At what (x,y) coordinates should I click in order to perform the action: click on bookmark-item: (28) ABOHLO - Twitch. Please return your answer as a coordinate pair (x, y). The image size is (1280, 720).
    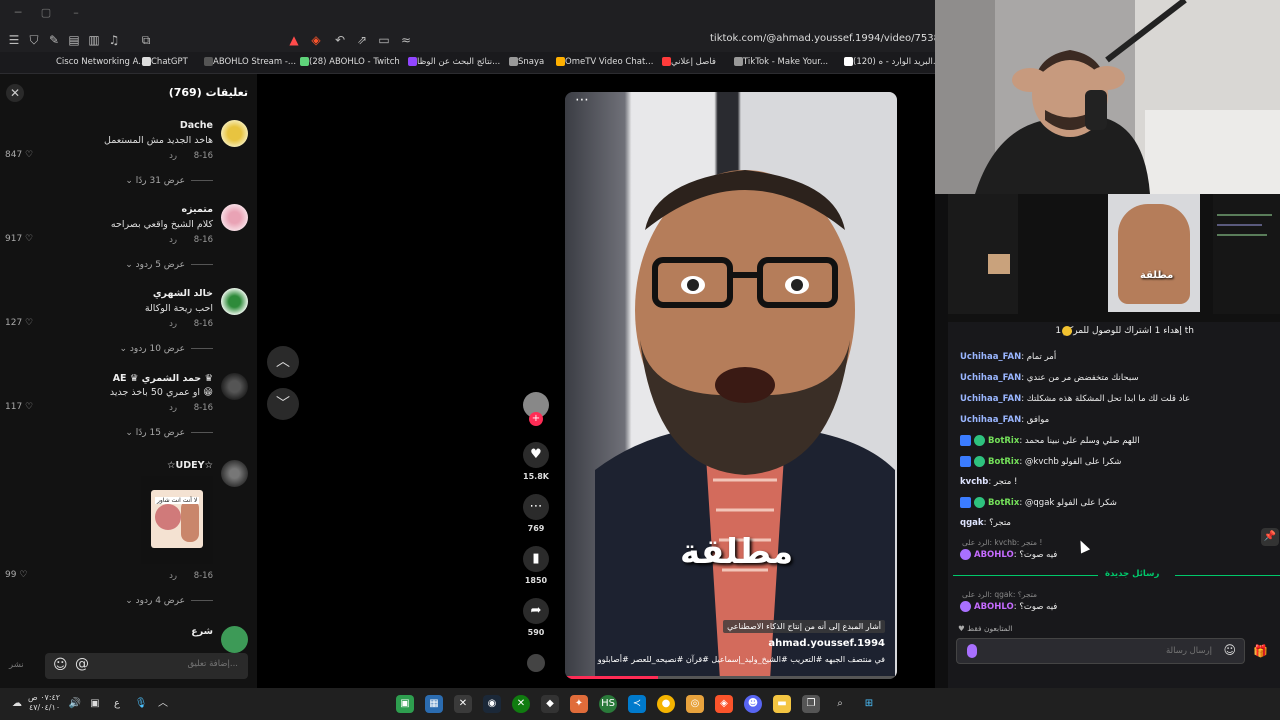
    Looking at the image, I should click on (348, 62).